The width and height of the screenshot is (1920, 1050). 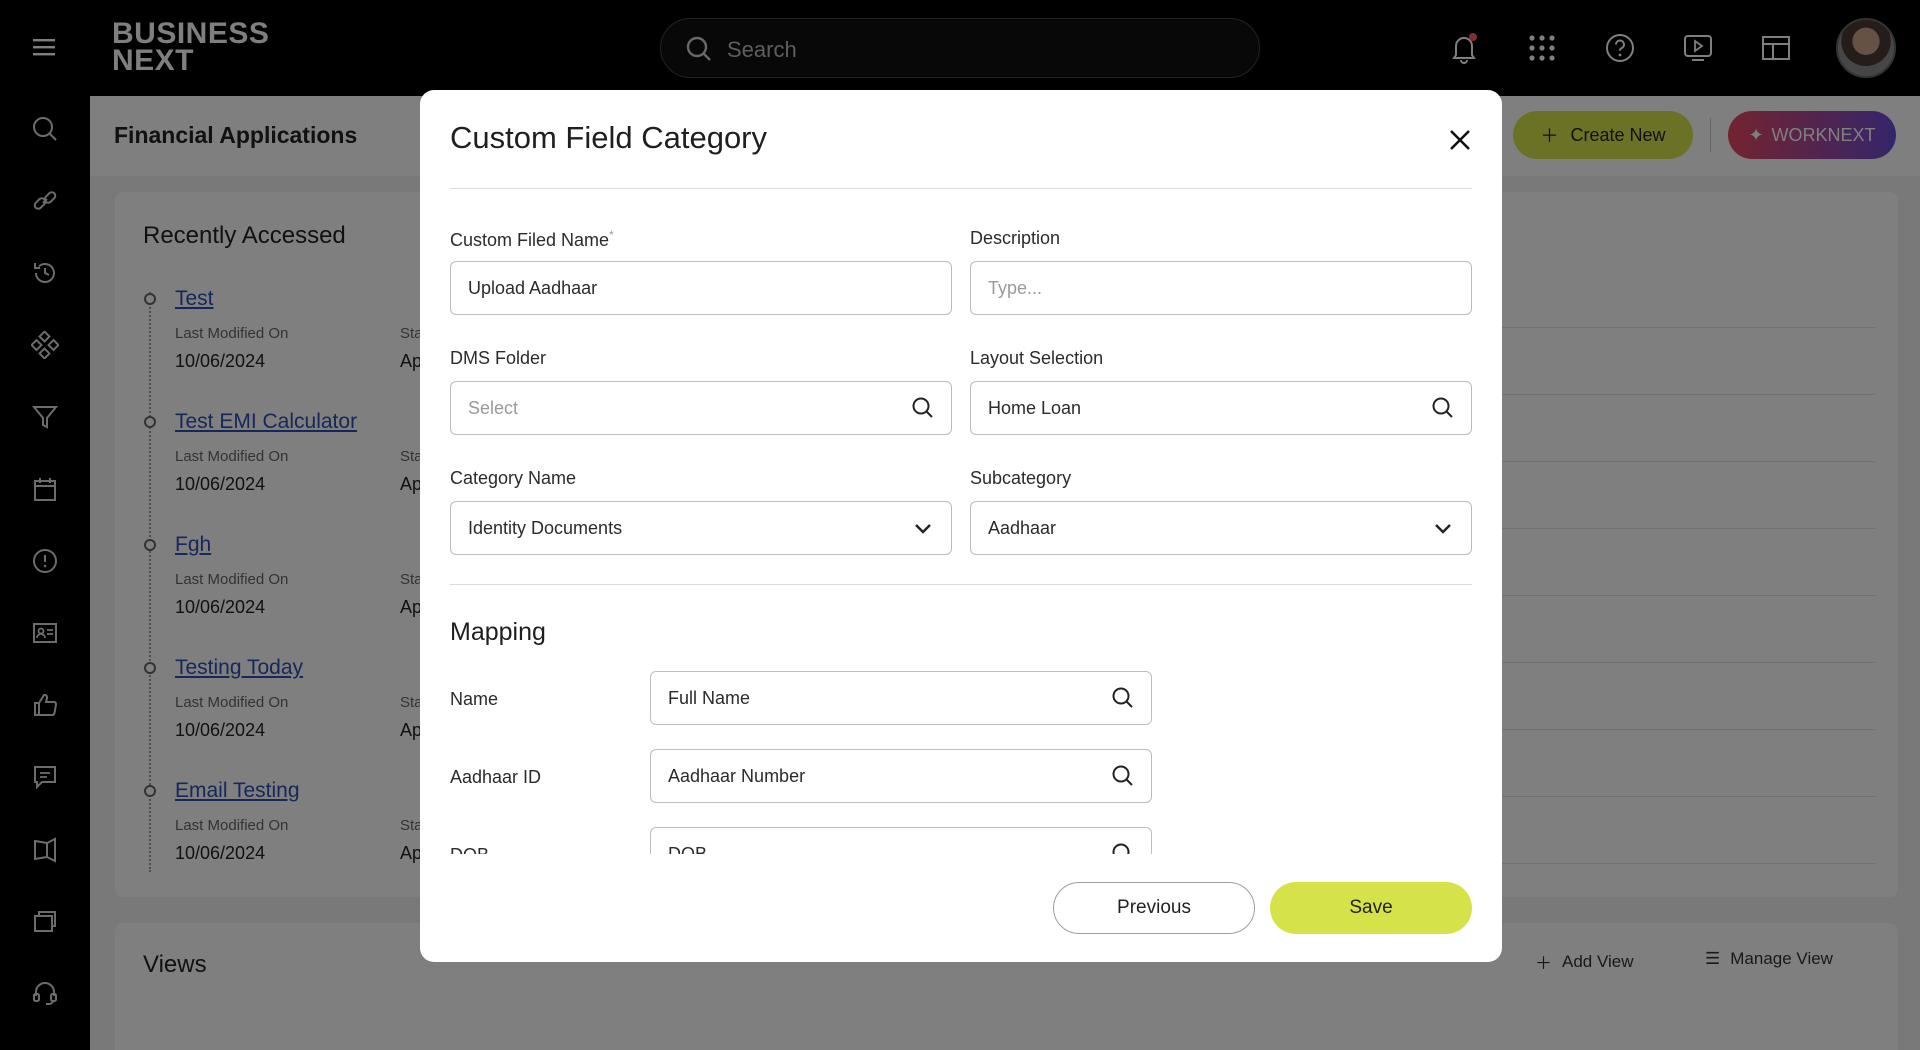 I want to click on custom-field-name-label: Custom Filed Name*, so click(x=532, y=239).